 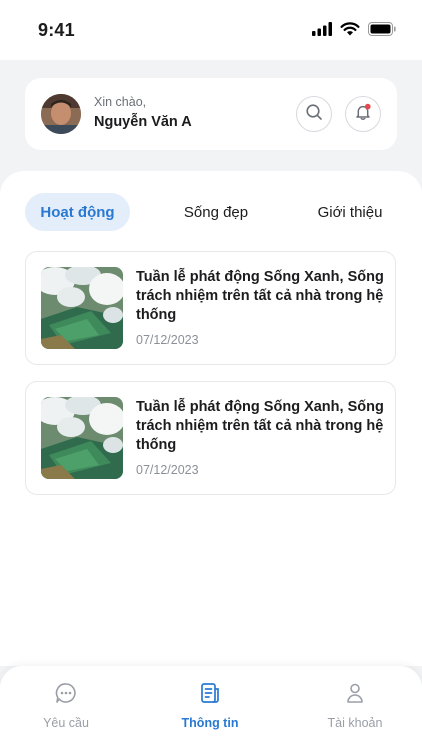 What do you see at coordinates (216, 212) in the screenshot?
I see `tab-song-dep: Sống đẹp` at bounding box center [216, 212].